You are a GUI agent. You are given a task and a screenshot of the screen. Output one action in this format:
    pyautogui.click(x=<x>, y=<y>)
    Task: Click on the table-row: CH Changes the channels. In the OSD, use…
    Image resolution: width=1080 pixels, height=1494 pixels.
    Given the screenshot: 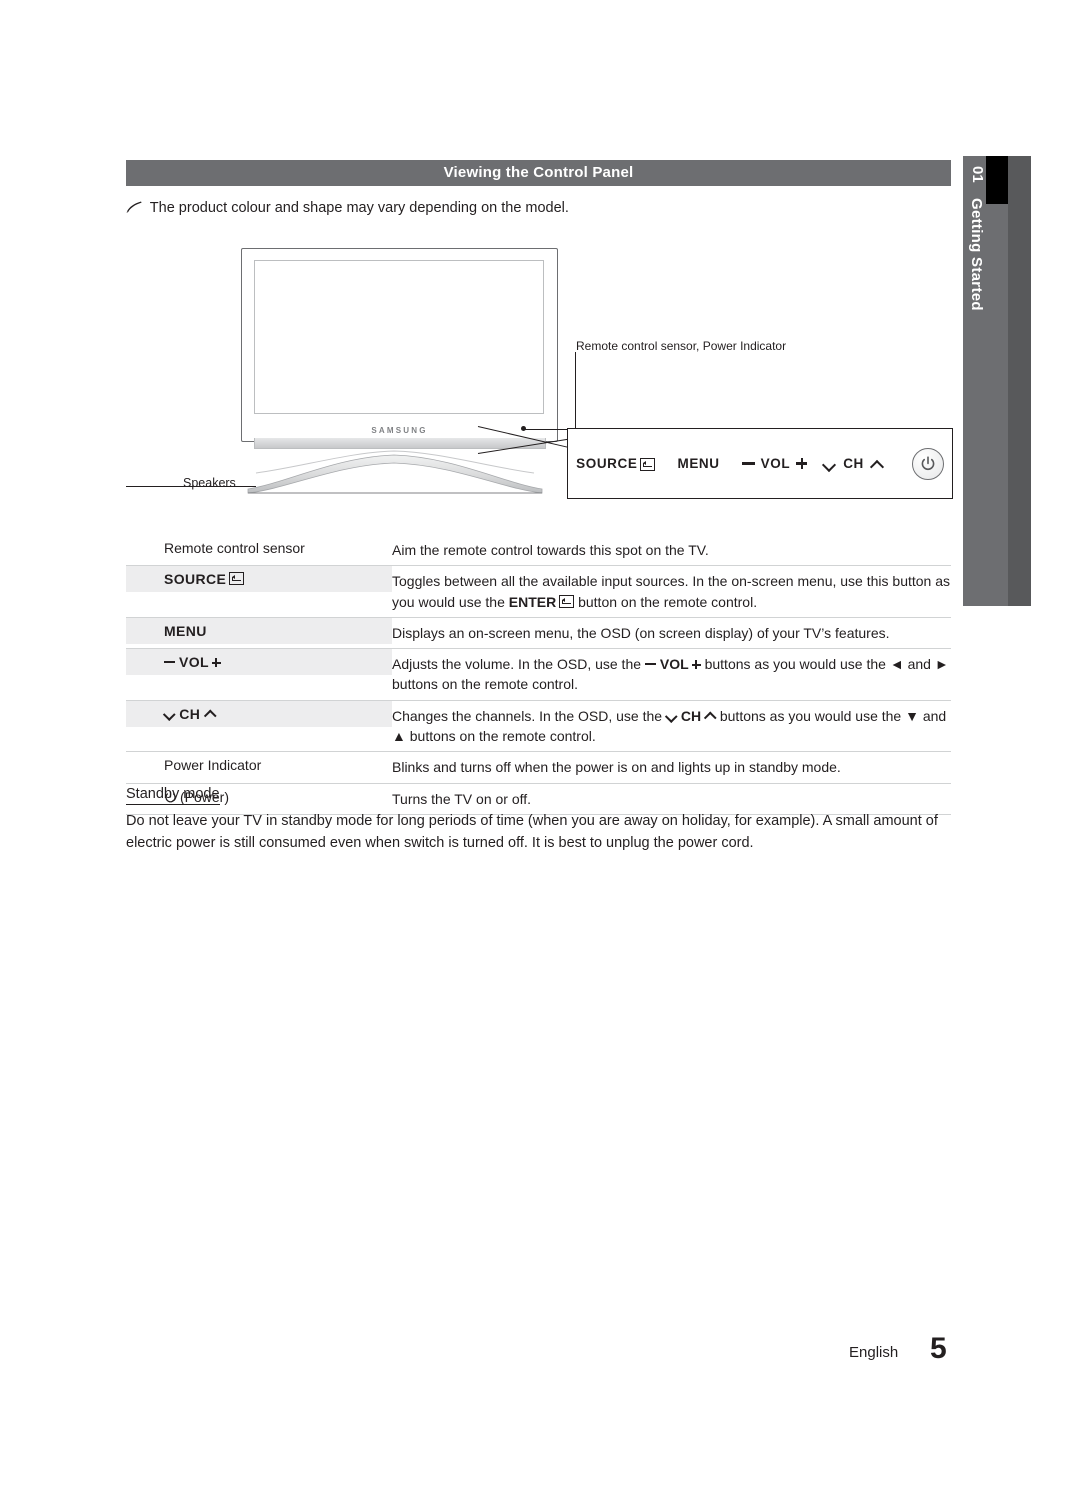 What is the action you would take?
    pyautogui.click(x=538, y=726)
    